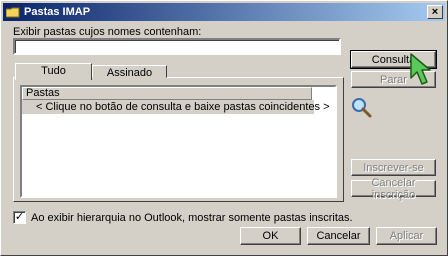  I want to click on stop-button-label: Parar, so click(393, 79).